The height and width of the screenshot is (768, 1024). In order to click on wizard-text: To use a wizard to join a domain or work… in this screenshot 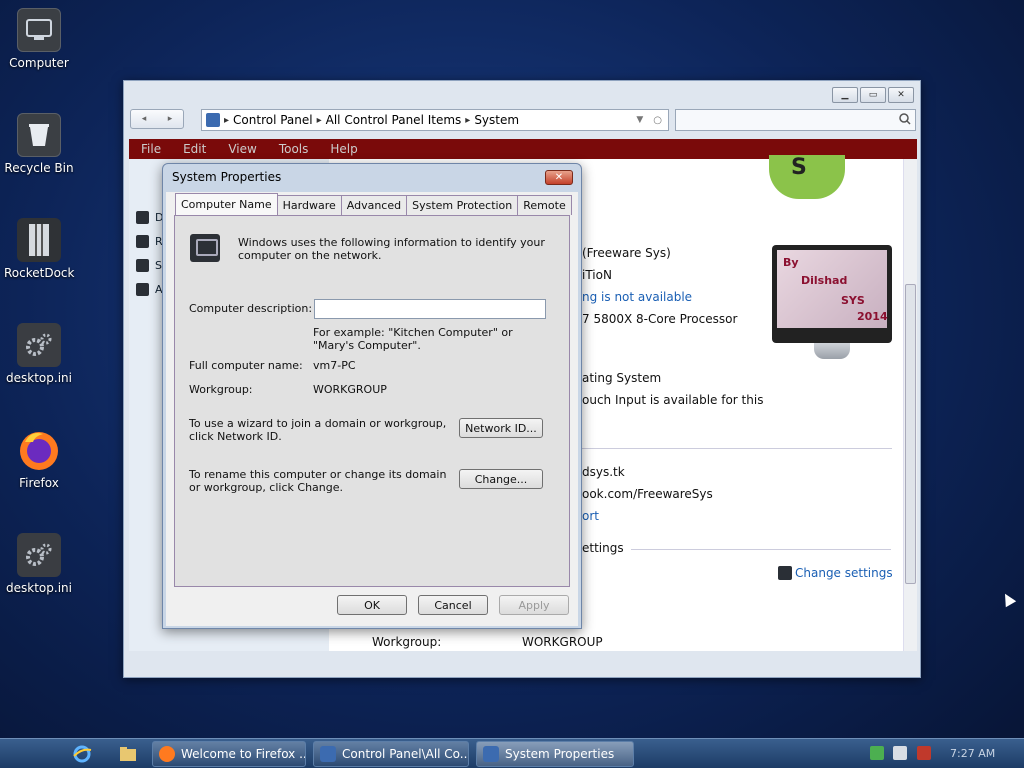, I will do `click(318, 430)`.